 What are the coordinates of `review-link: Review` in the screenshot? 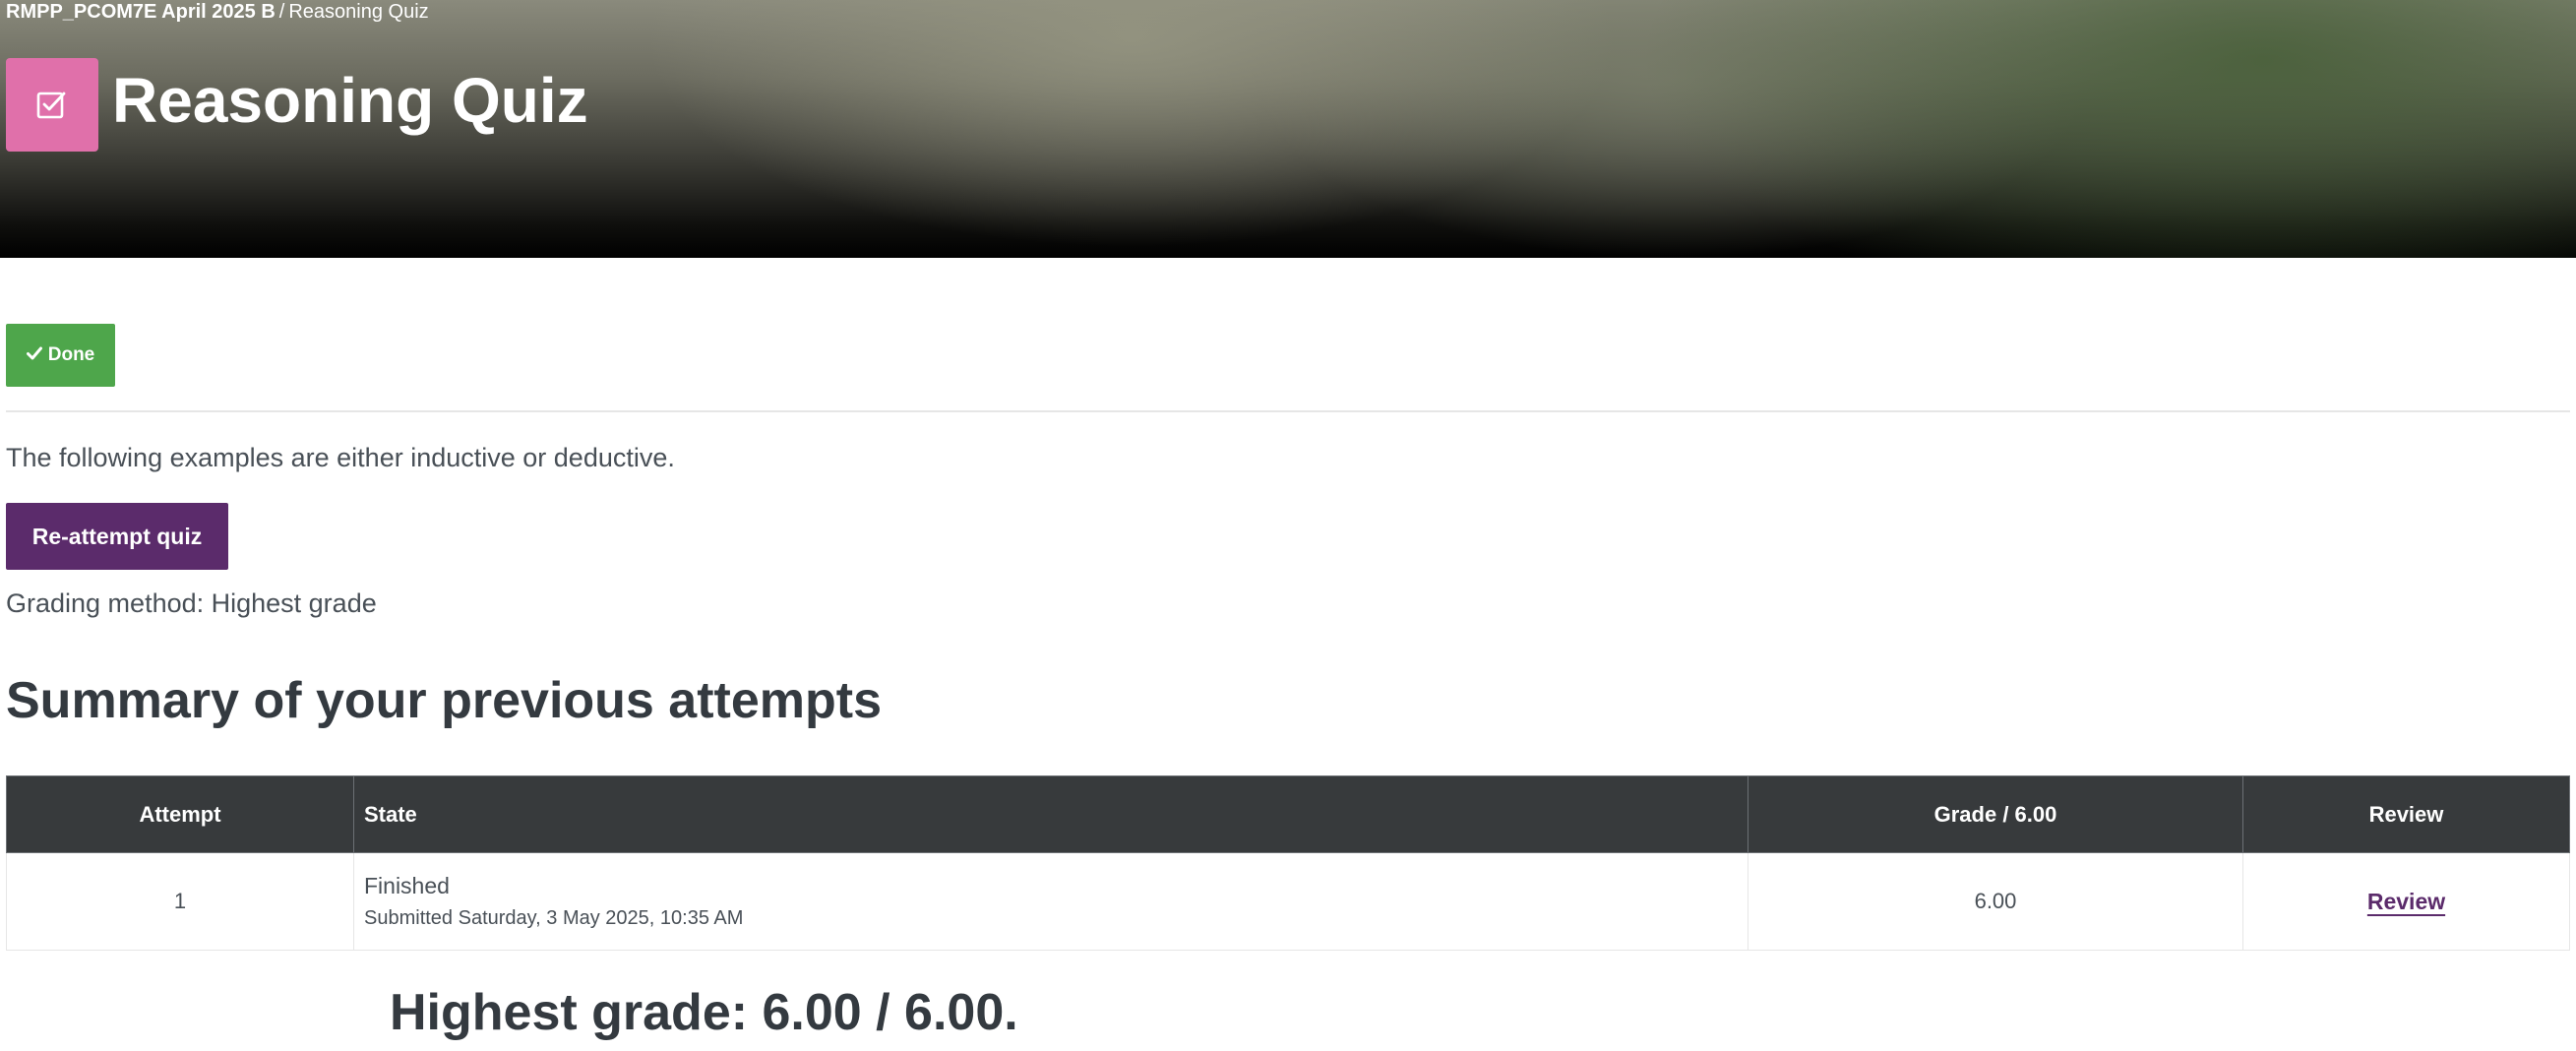 It's located at (2406, 902).